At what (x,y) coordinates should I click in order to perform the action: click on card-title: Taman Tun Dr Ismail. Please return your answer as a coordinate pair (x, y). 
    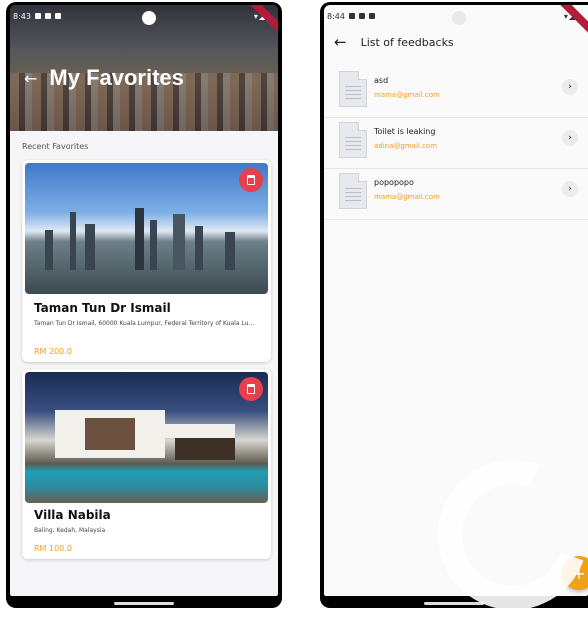
    Looking at the image, I should click on (102, 308).